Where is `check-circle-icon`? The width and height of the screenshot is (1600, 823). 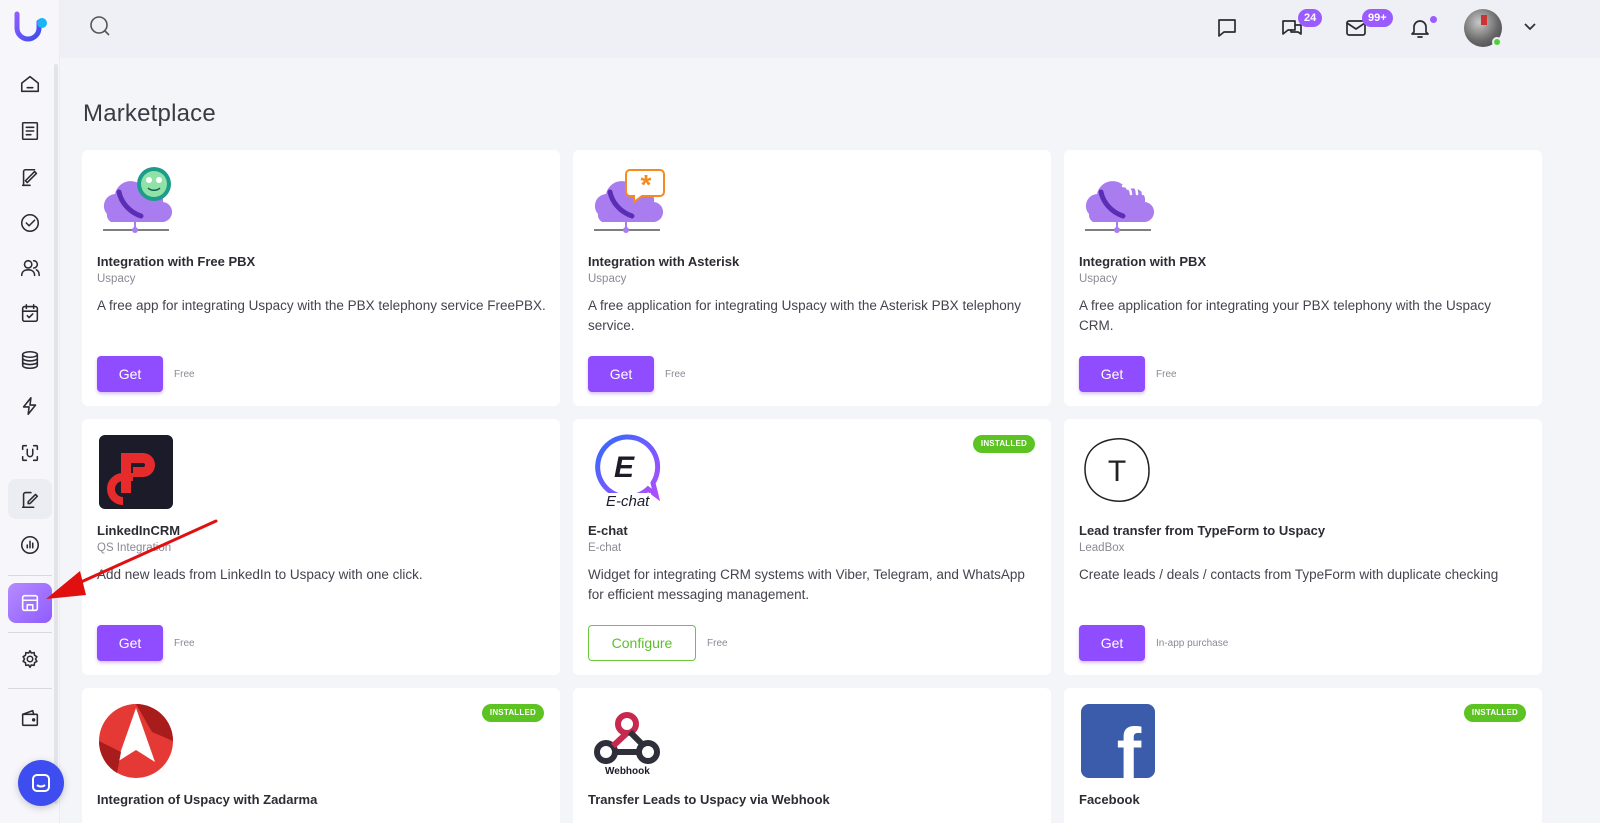 check-circle-icon is located at coordinates (30, 223).